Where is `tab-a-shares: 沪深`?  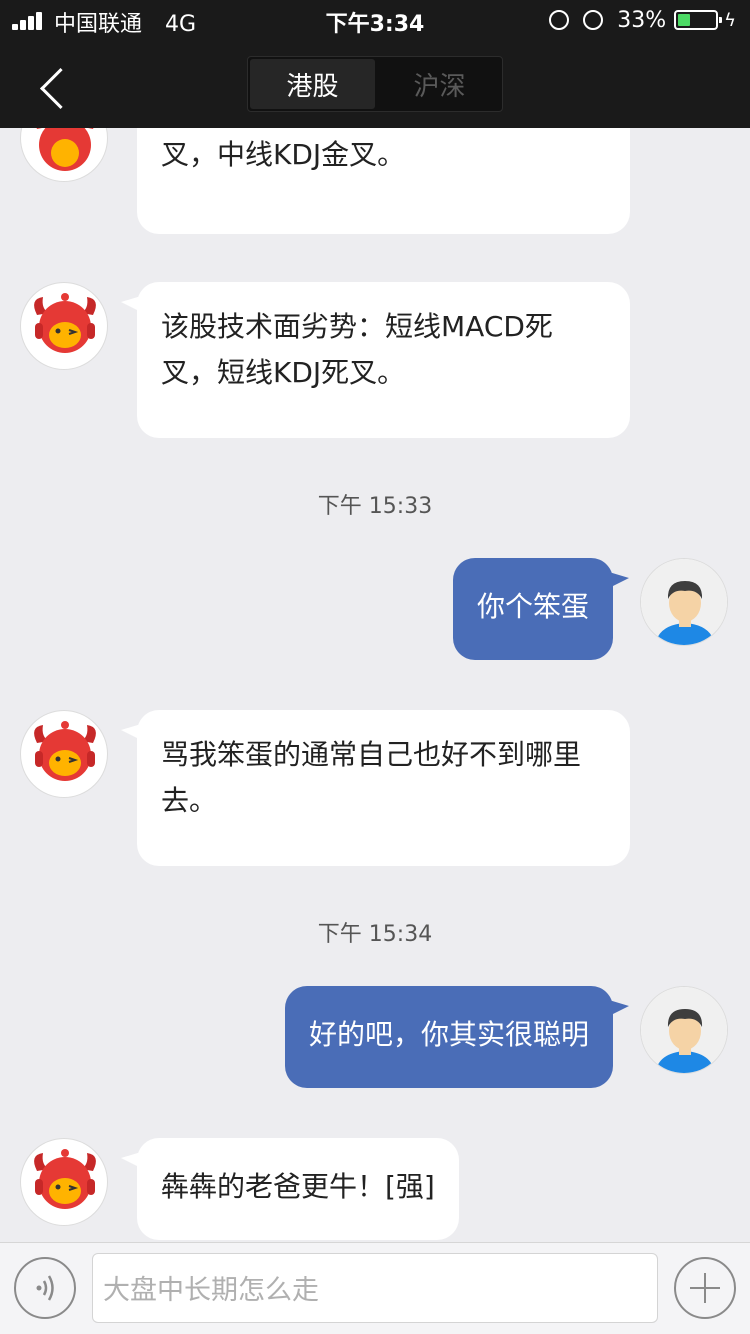 tab-a-shares: 沪深 is located at coordinates (439, 84).